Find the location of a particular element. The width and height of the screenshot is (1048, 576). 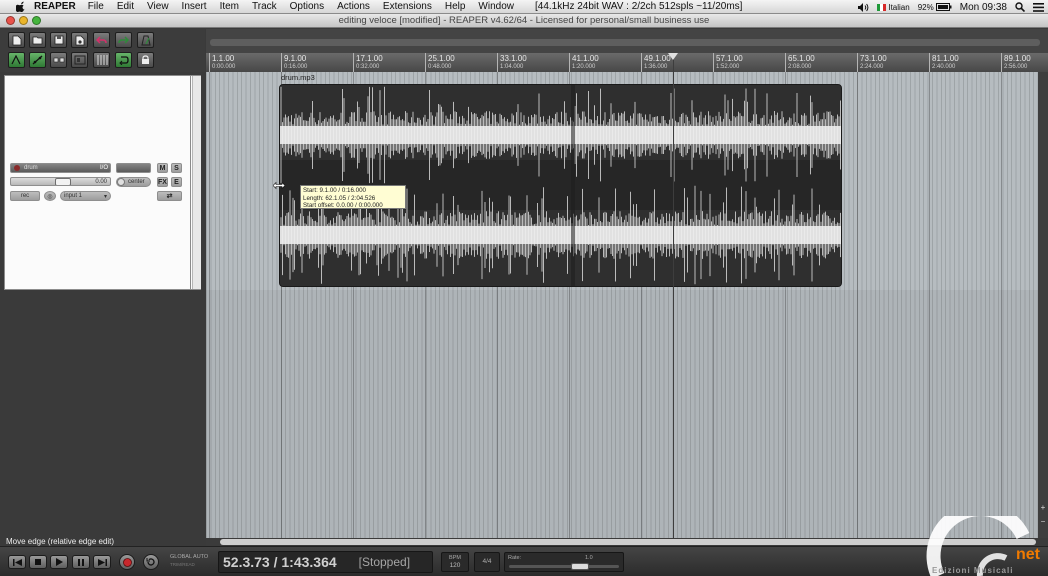

pause-icon is located at coordinates (81, 562).